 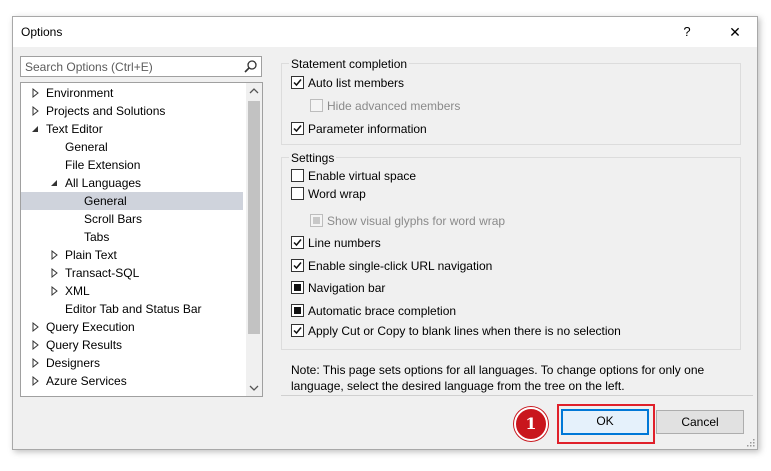 I want to click on tree-scrollbar, so click(x=254, y=239).